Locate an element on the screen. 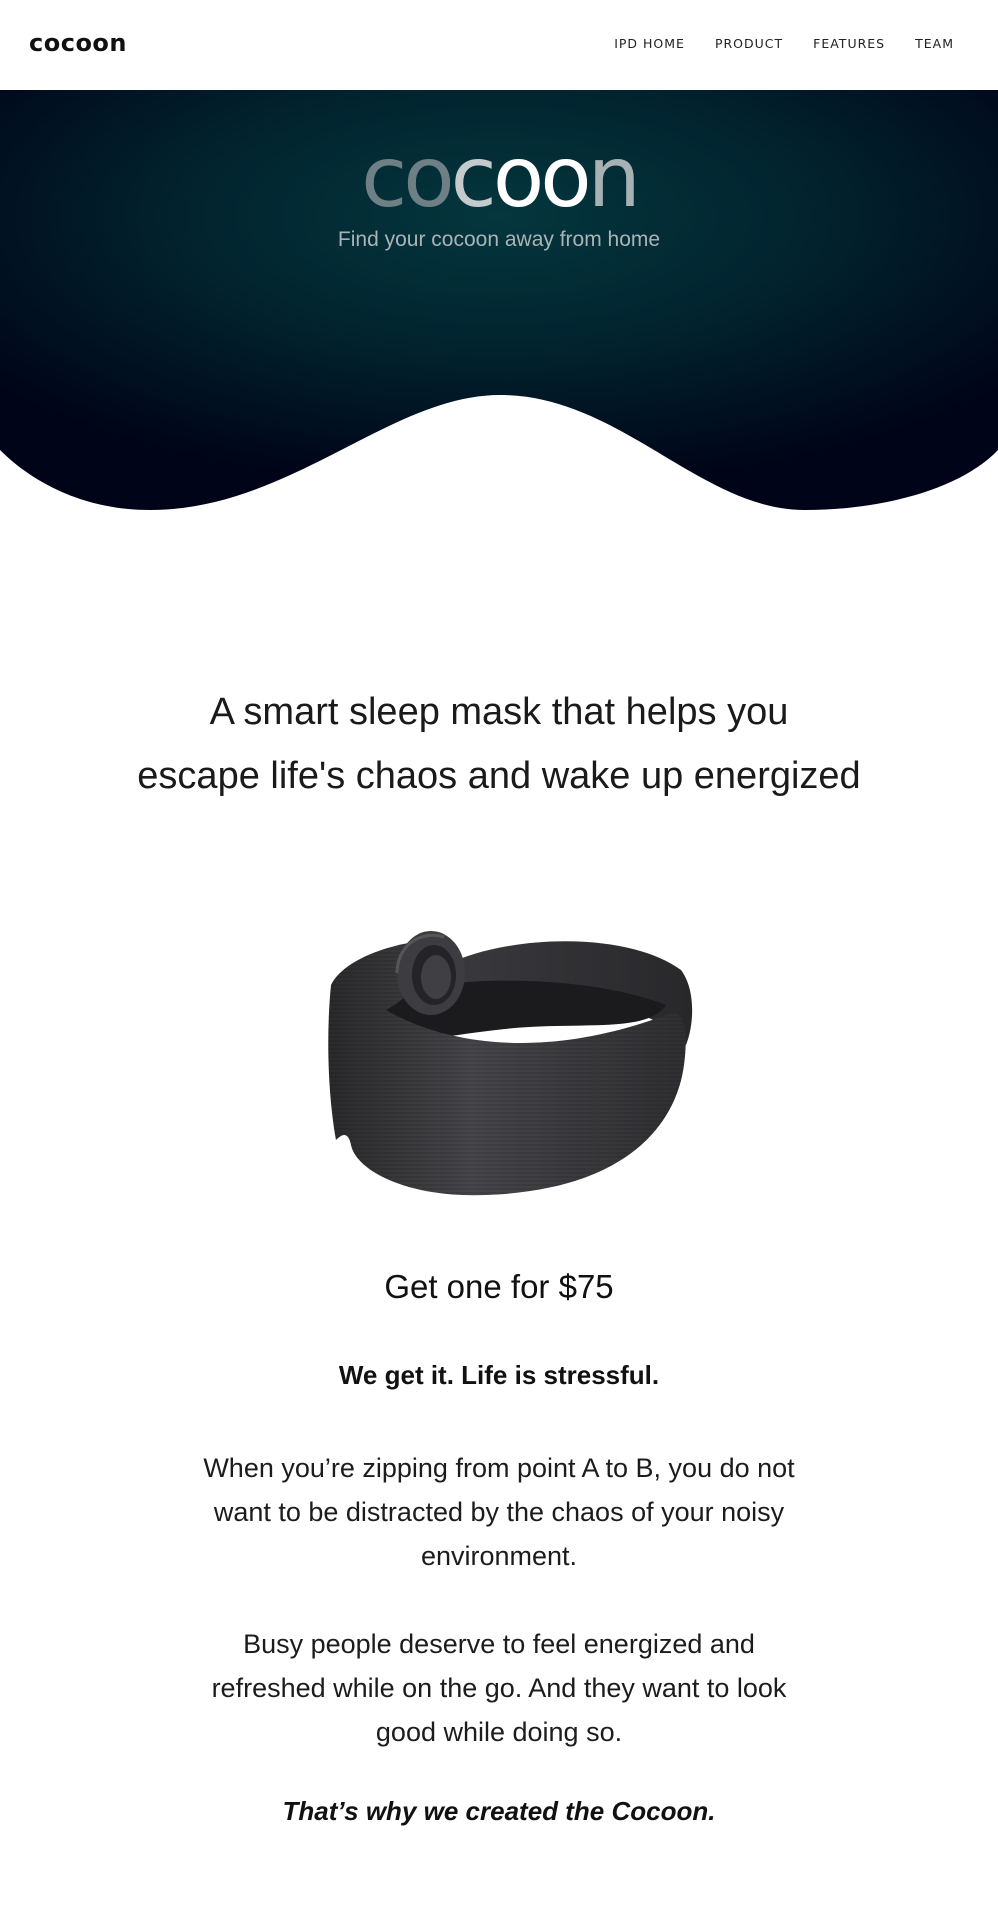 Image resolution: width=998 pixels, height=1931 pixels. hero-logo: cocoon is located at coordinates (501, 177).